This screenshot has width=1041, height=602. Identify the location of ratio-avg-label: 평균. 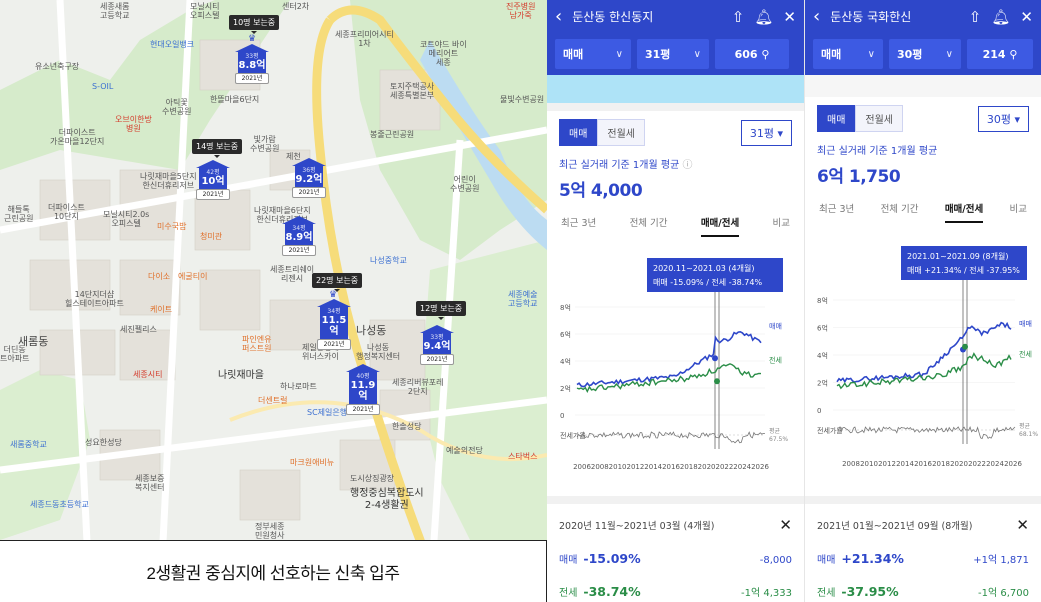
(775, 431).